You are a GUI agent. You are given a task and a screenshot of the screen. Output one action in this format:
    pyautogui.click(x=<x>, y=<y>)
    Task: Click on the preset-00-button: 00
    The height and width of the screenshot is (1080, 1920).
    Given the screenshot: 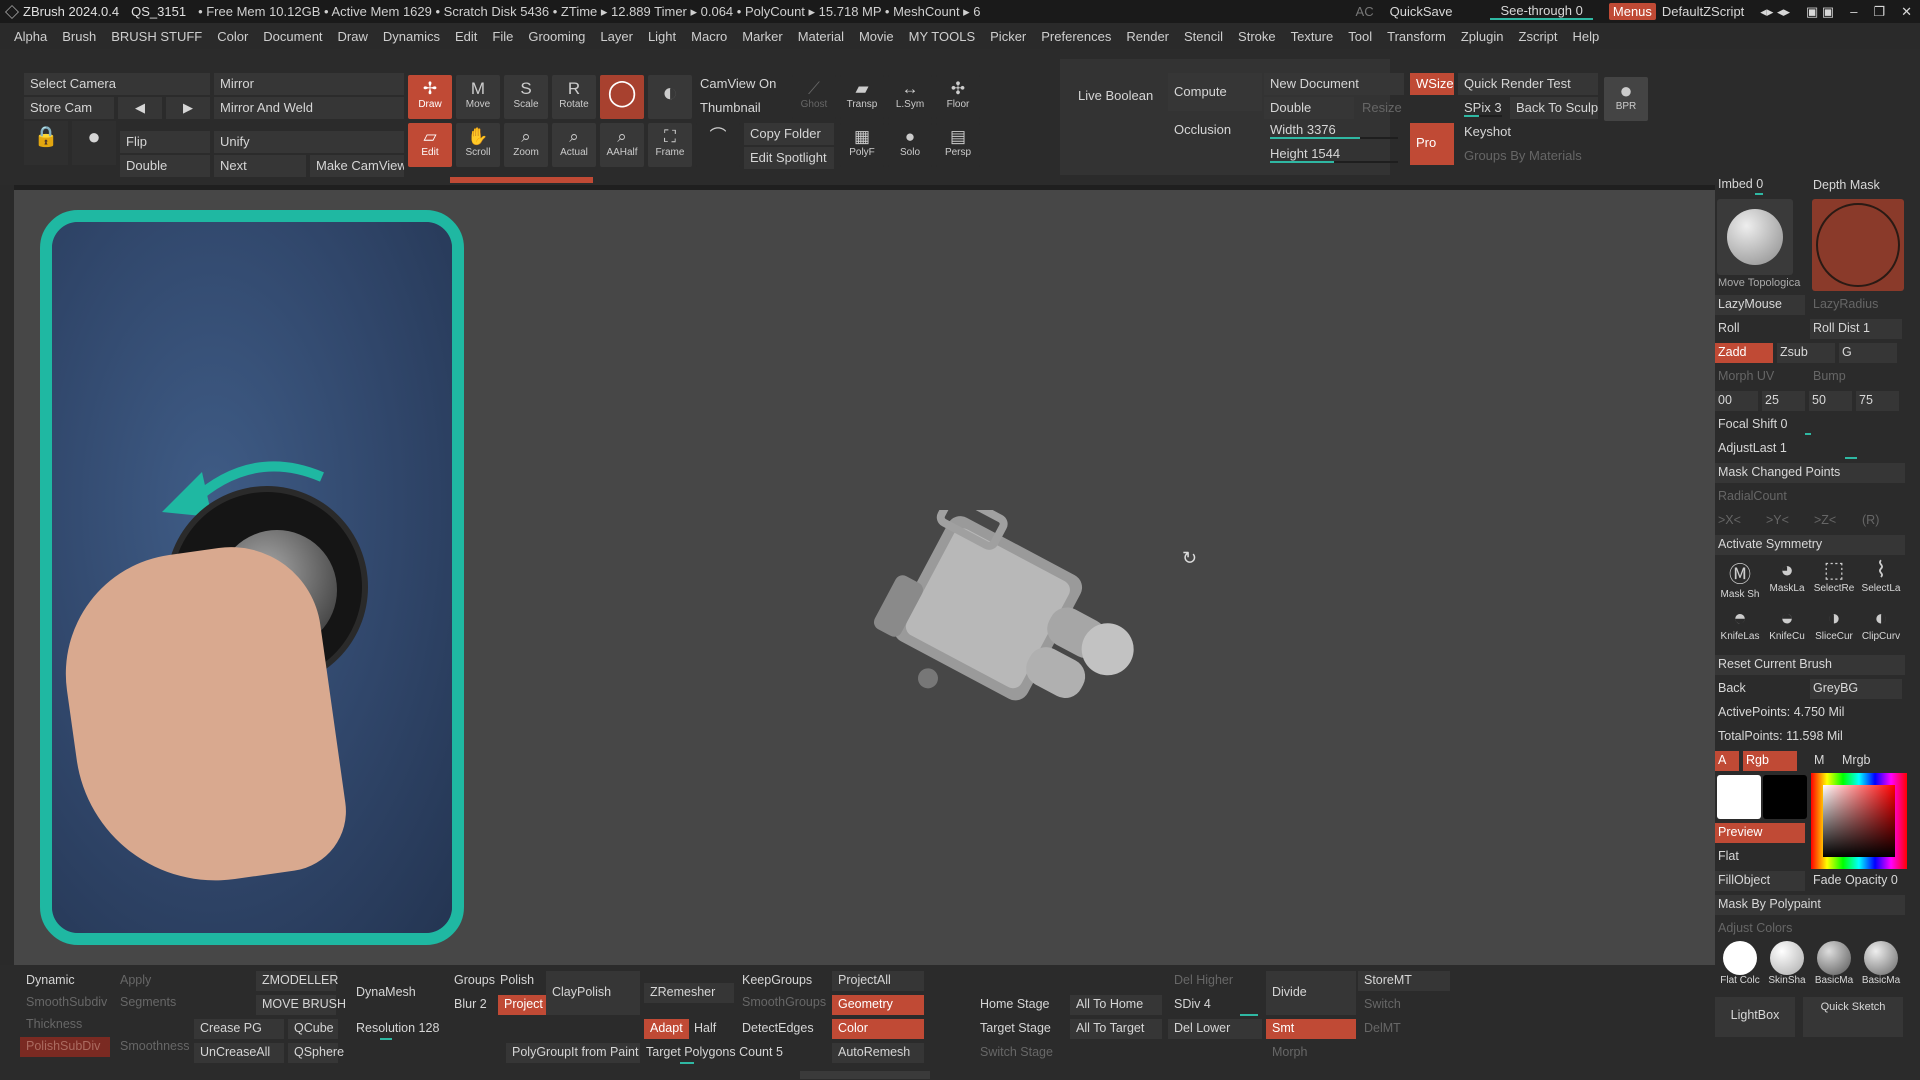 What is the action you would take?
    pyautogui.click(x=1736, y=401)
    